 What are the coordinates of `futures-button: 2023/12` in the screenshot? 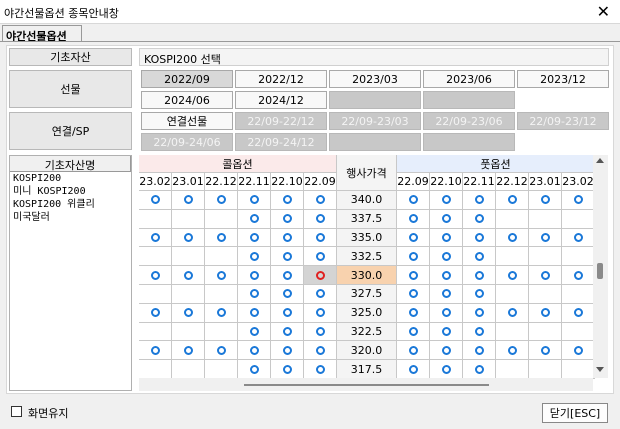 It's located at (563, 79).